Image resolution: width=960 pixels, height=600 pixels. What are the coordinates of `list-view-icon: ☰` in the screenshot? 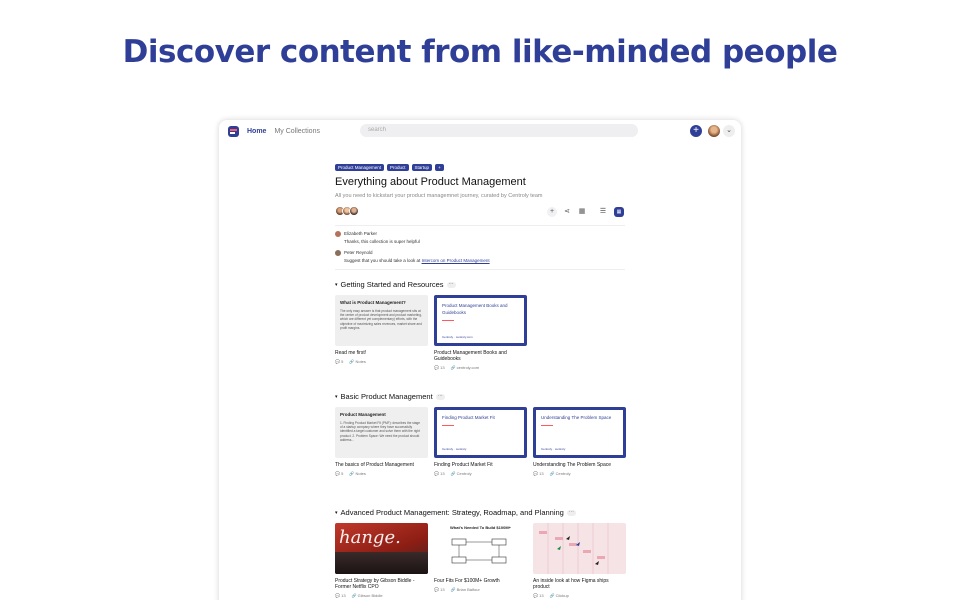 It's located at (603, 212).